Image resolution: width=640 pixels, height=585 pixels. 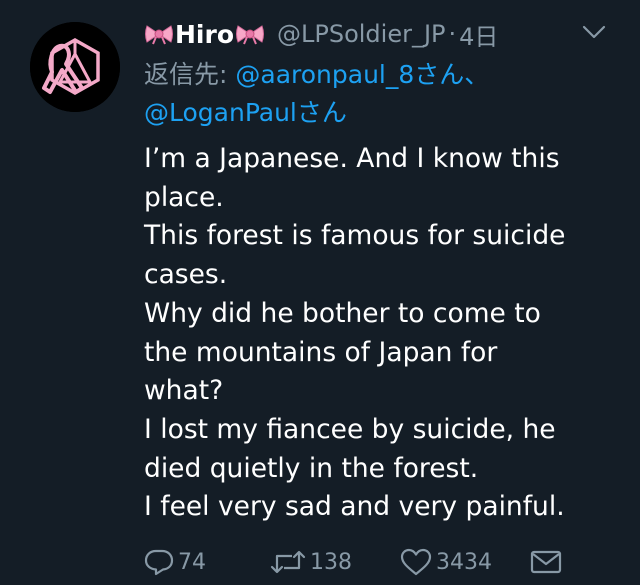 I want to click on display-name: Hiro, so click(x=204, y=34).